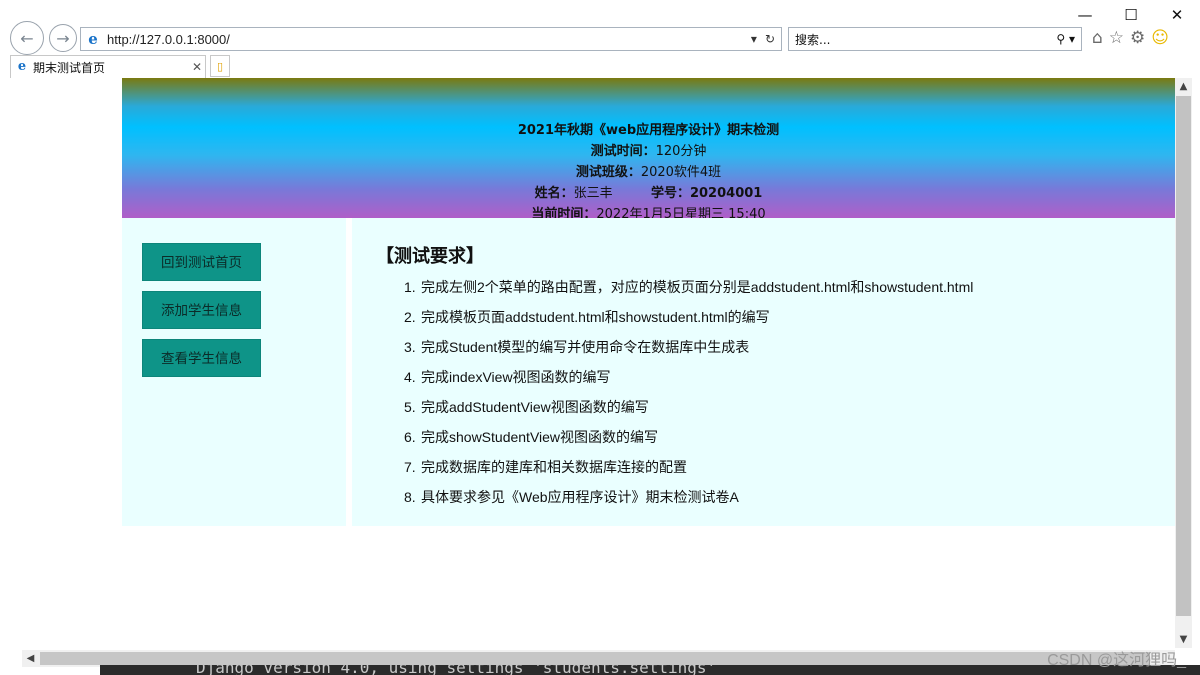 The width and height of the screenshot is (1200, 675). Describe the element at coordinates (1116, 38) in the screenshot. I see `favorites-star-icon: ☆` at that location.